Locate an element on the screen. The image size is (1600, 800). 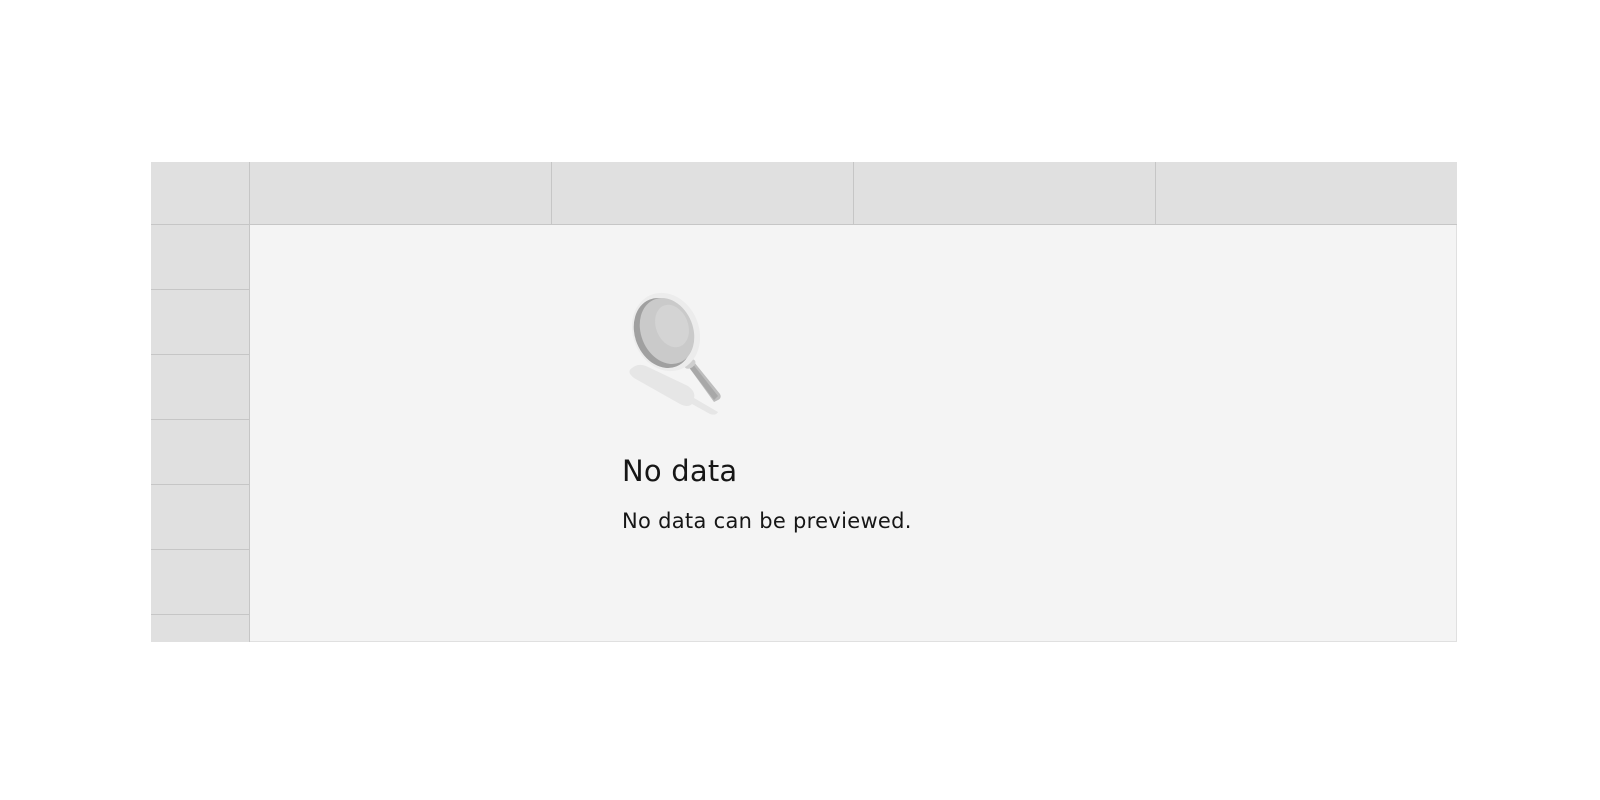
empty-state: No data No data can be previewed. is located at coordinates (872, 413).